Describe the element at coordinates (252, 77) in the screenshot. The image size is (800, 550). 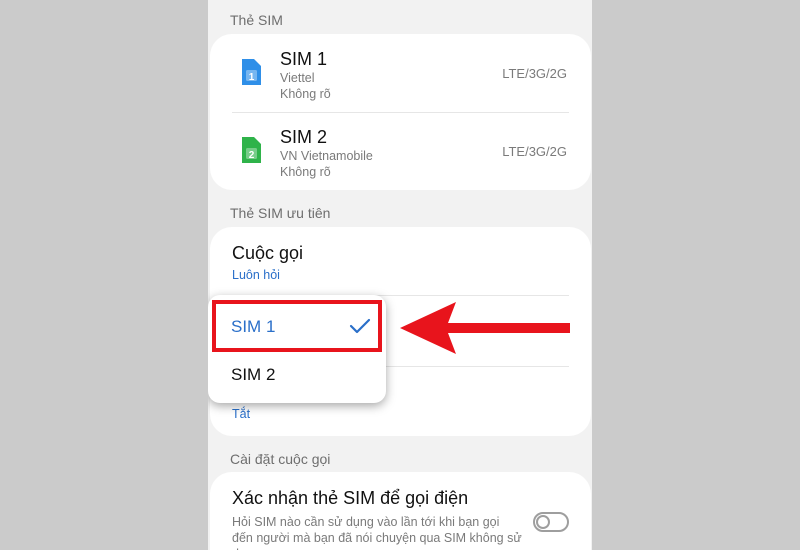
I see `sim-badge-number: 1` at that location.